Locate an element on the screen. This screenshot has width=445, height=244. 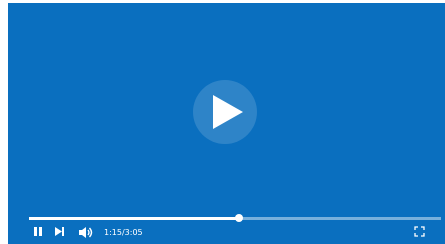
volume-icon is located at coordinates (87, 232).